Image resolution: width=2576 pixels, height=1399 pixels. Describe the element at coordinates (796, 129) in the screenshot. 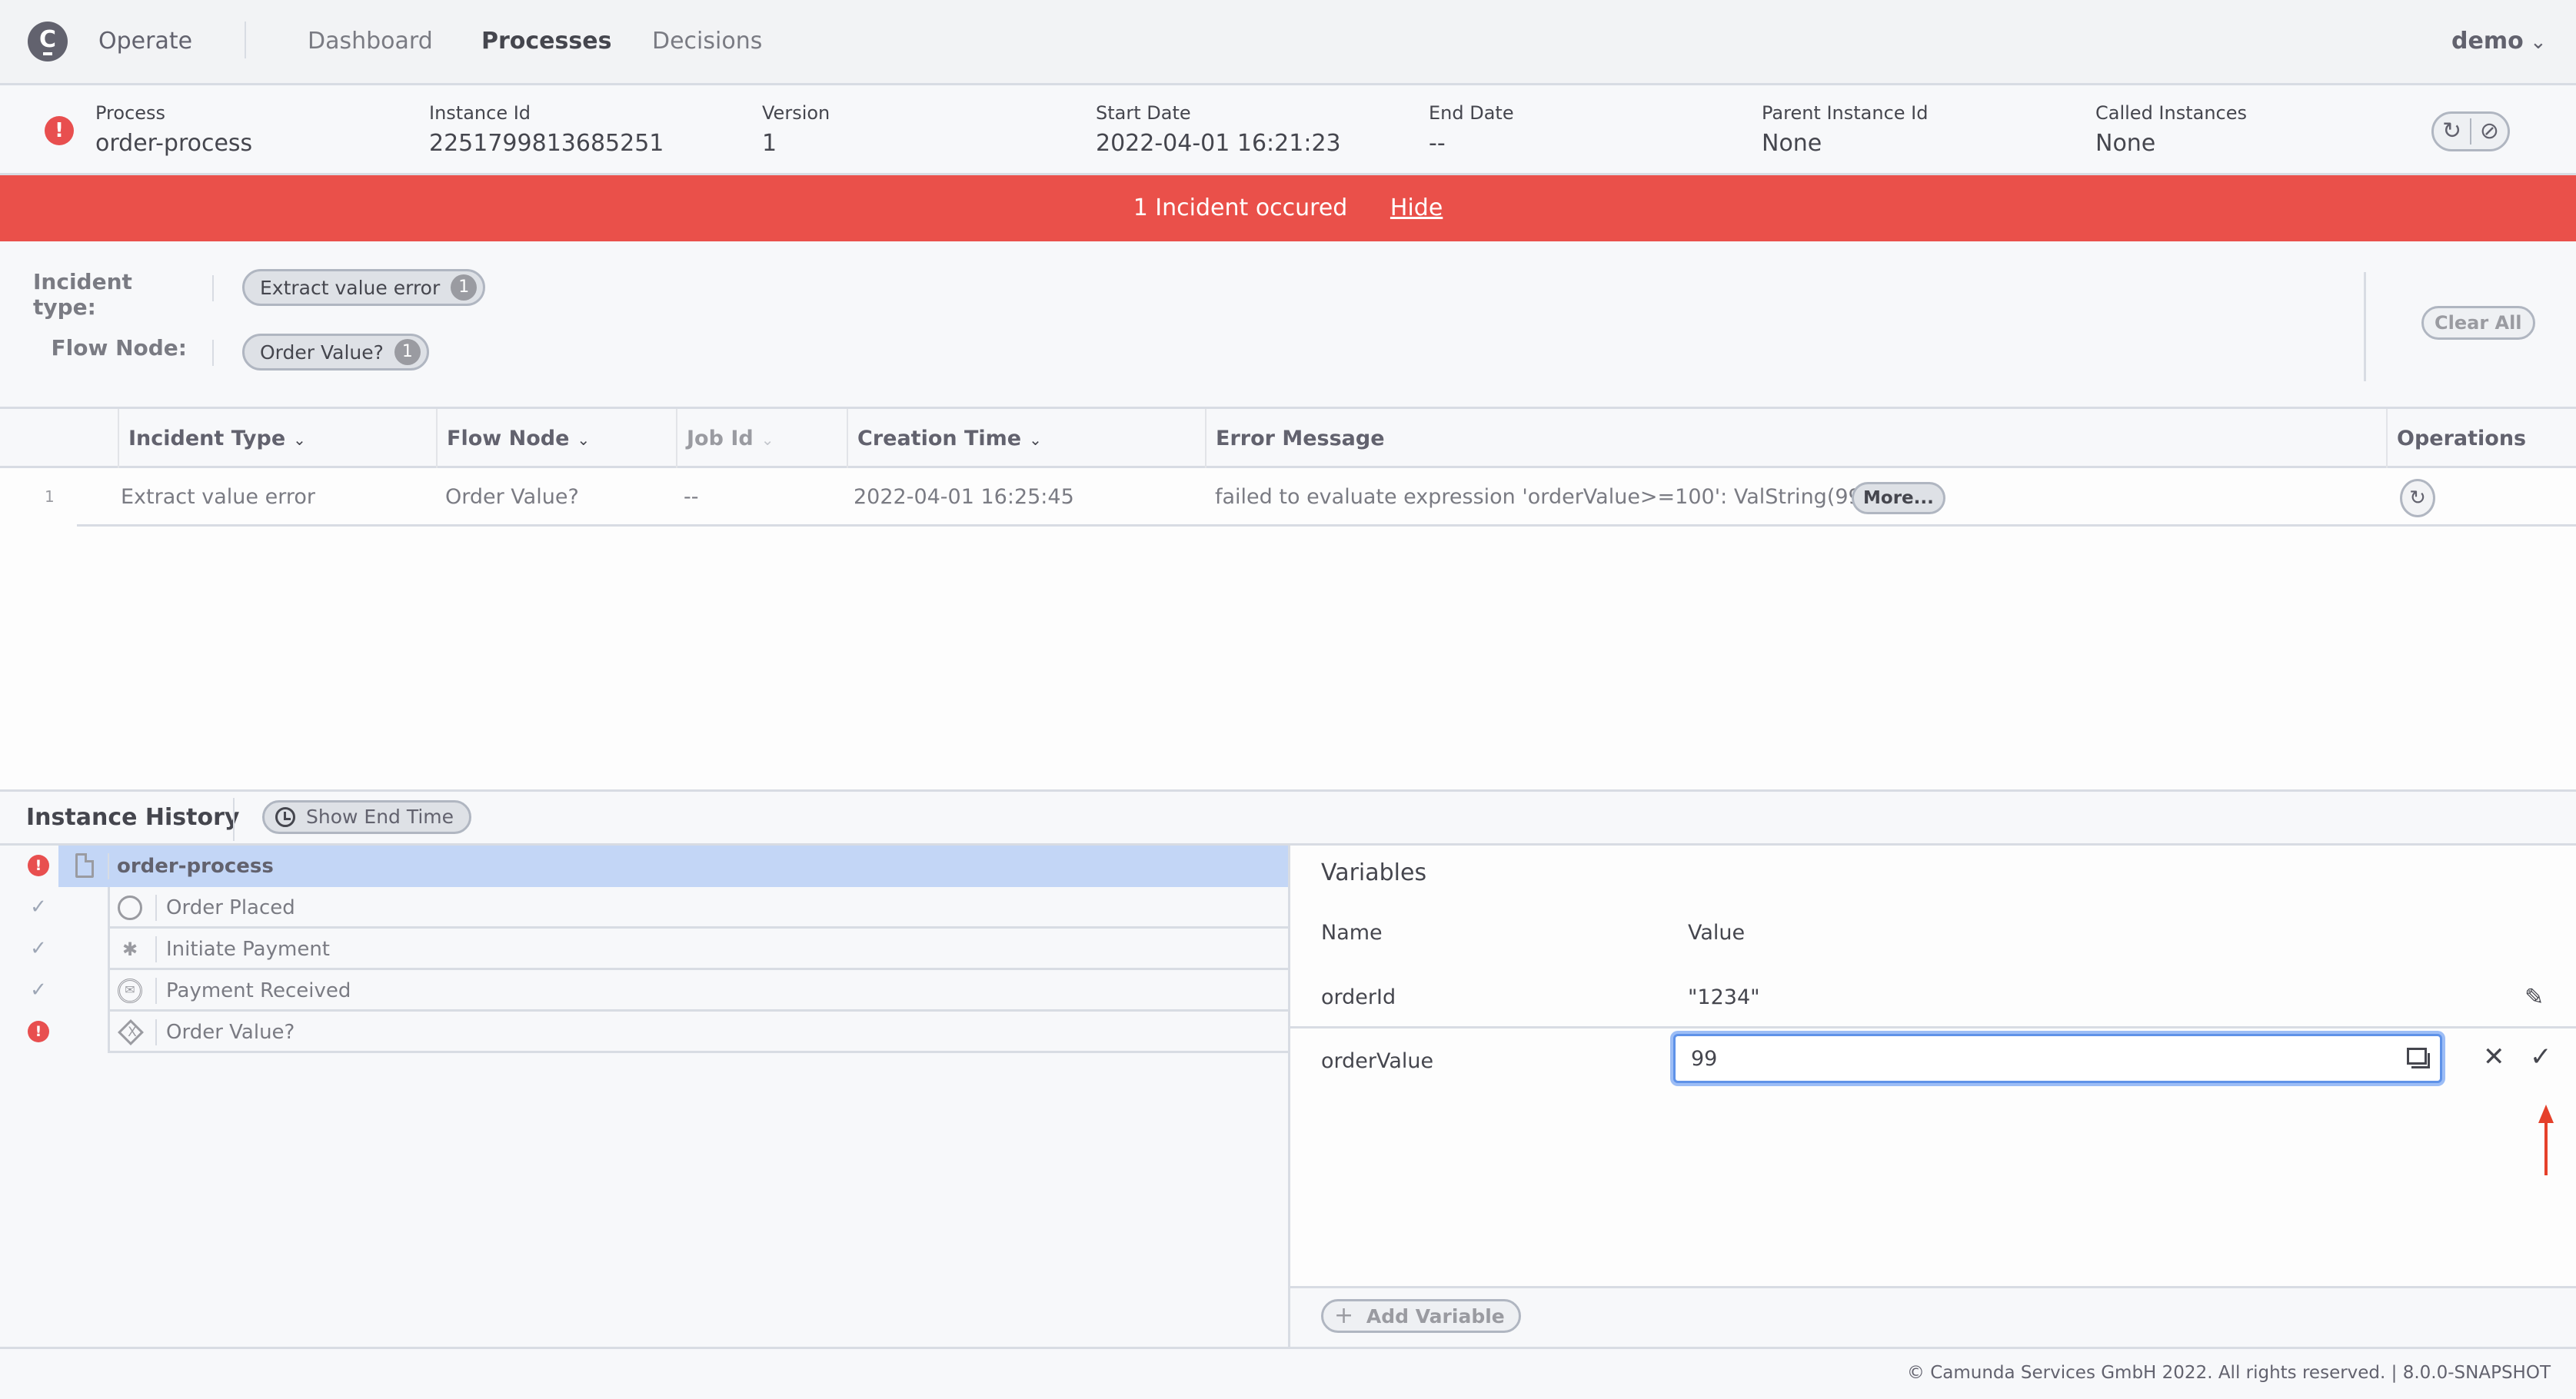

I see `instance-field-version: Version 1` at that location.